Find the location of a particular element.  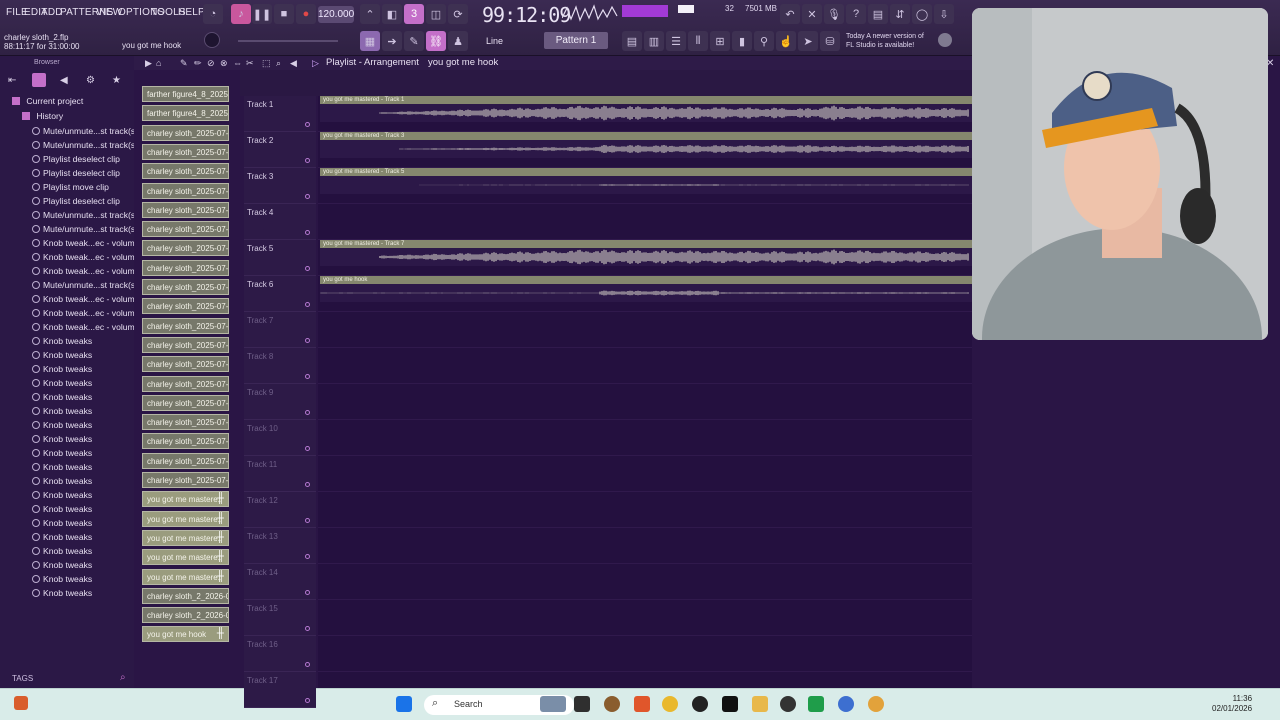

blend-icon: ◫ is located at coordinates (436, 14).